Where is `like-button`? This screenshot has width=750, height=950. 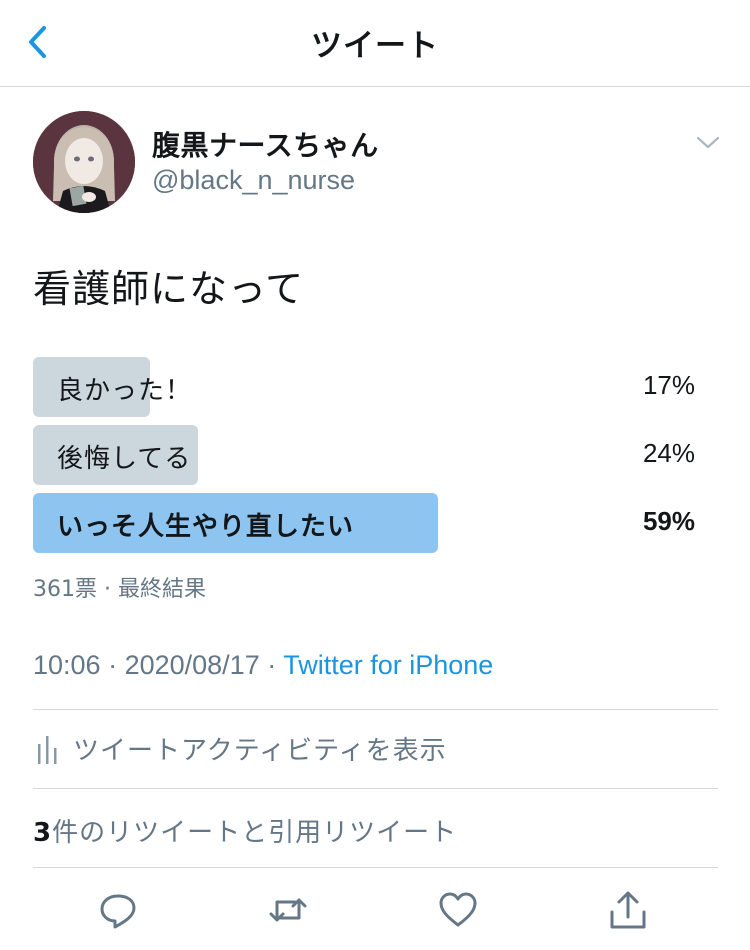
like-button is located at coordinates (458, 910).